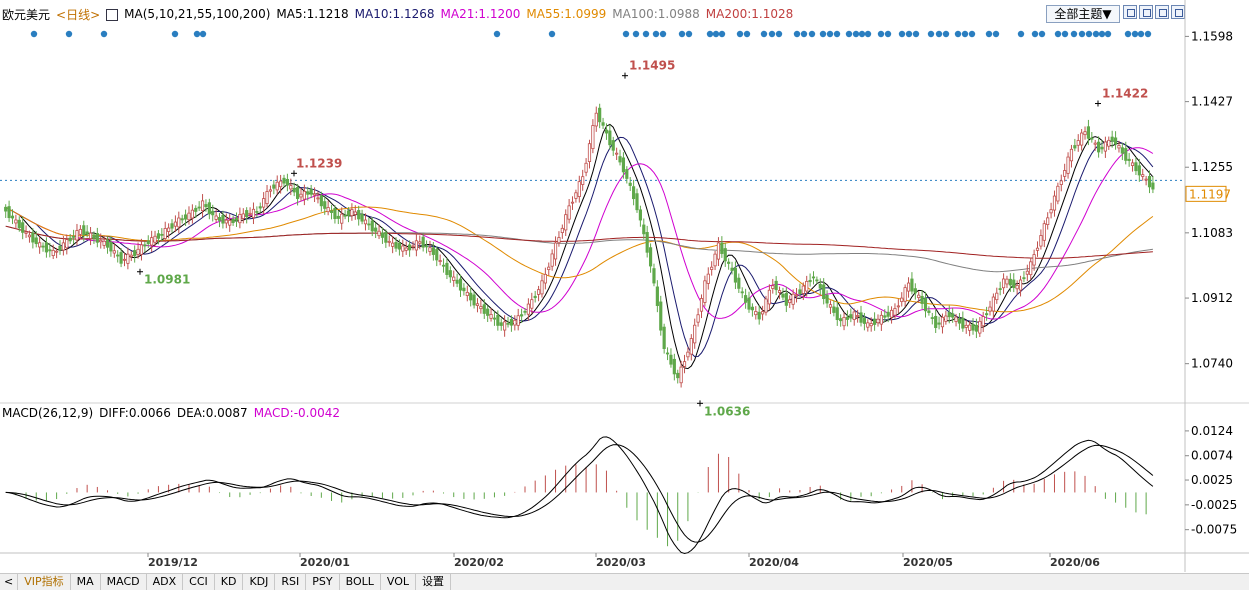  What do you see at coordinates (124, 582) in the screenshot?
I see `tab-macd: MACD` at bounding box center [124, 582].